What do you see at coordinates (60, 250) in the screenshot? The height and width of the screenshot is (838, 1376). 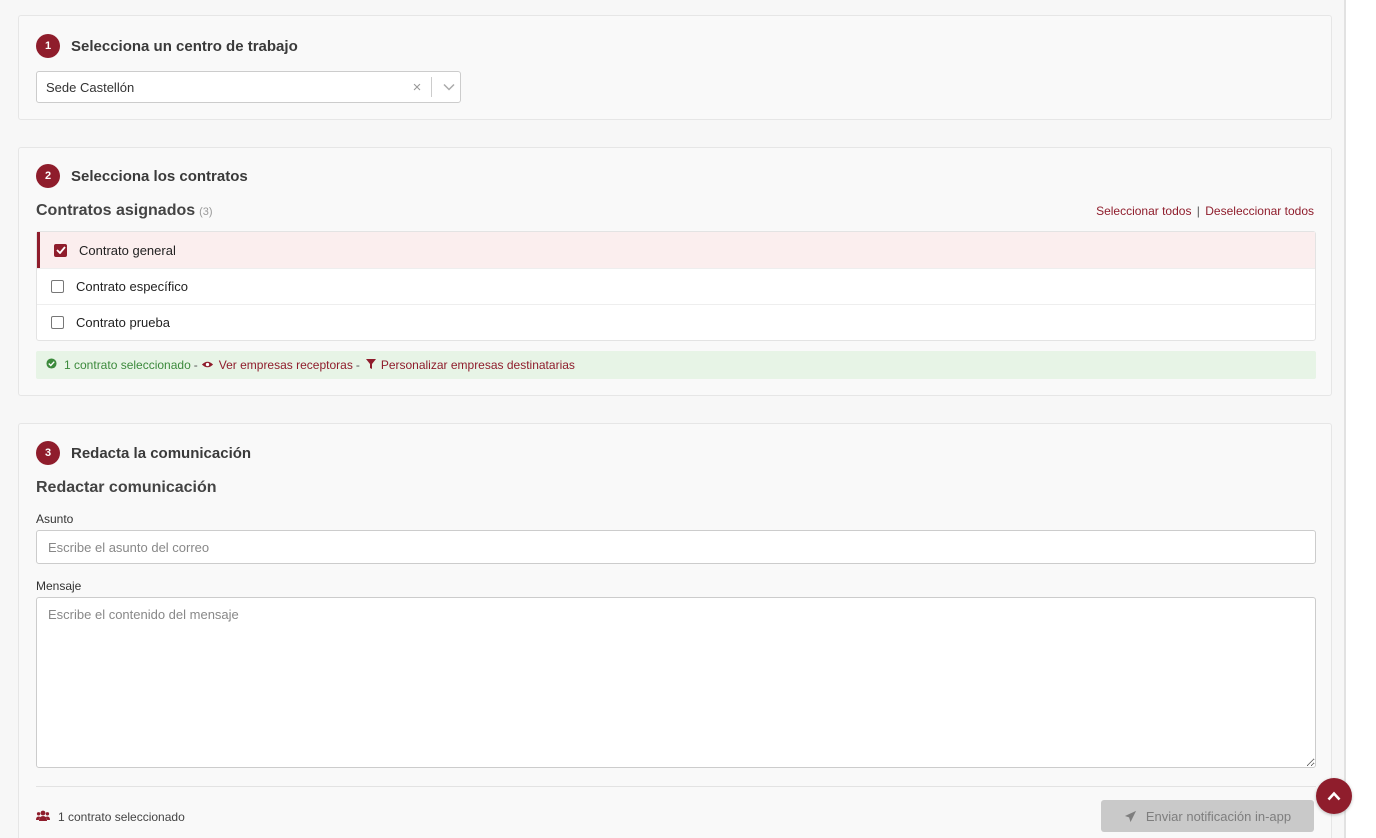 I see `contract-general-checkbox` at bounding box center [60, 250].